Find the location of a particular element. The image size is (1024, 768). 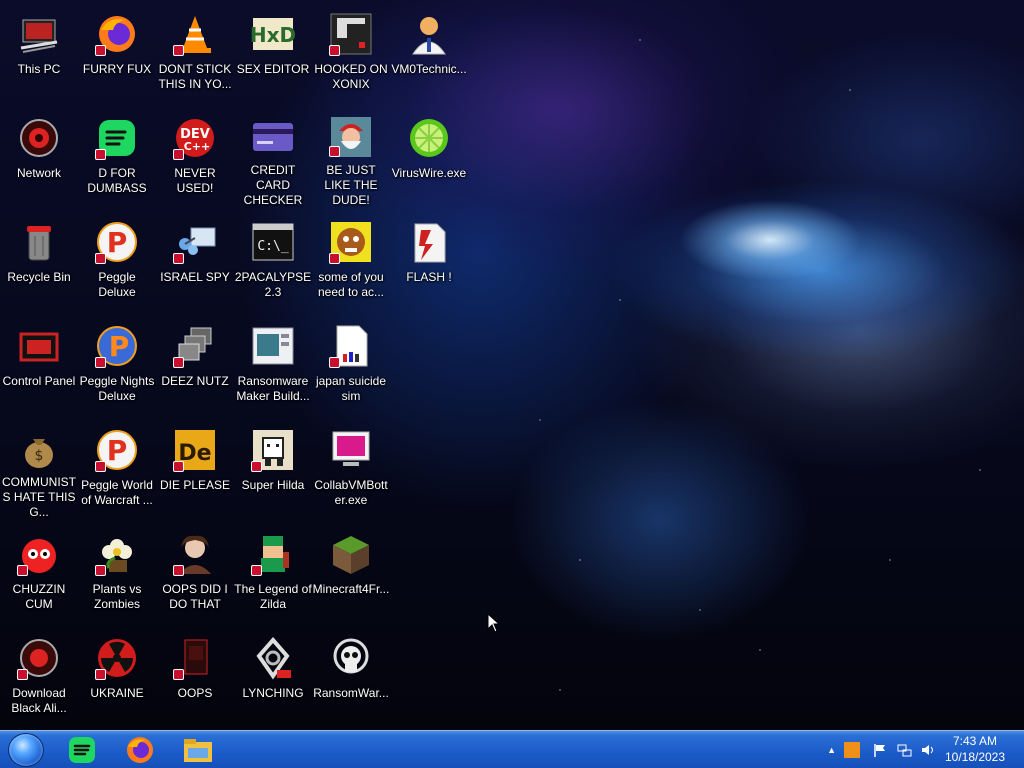

spotify-icon is located at coordinates (82, 750).